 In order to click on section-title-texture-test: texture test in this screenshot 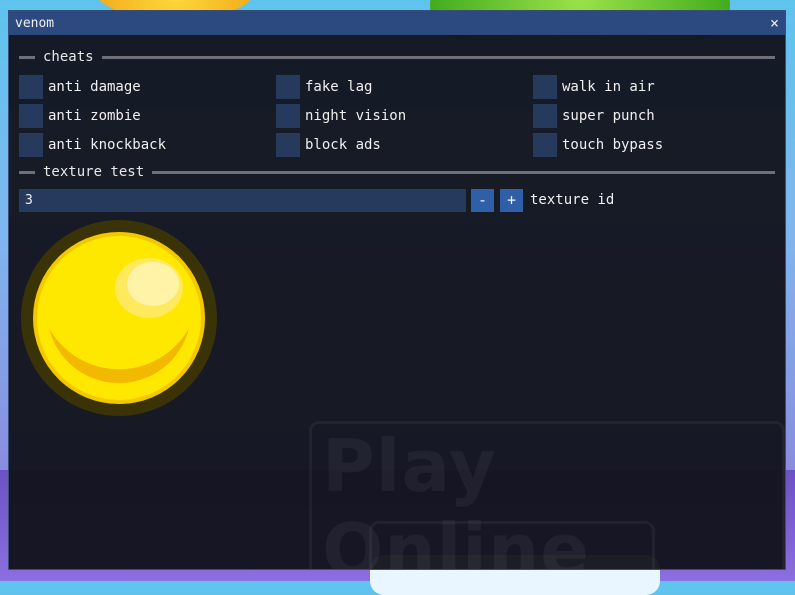, I will do `click(94, 172)`.